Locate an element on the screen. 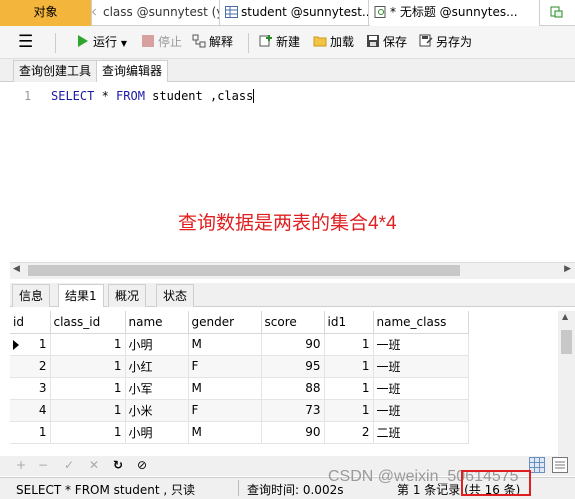 The width and height of the screenshot is (575, 499). explain-button: 解释 is located at coordinates (212, 42).